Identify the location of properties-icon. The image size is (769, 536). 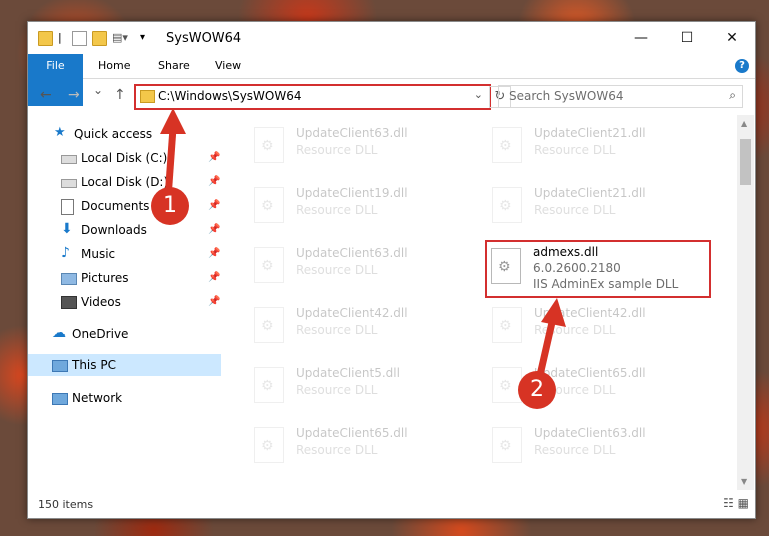
(79, 38).